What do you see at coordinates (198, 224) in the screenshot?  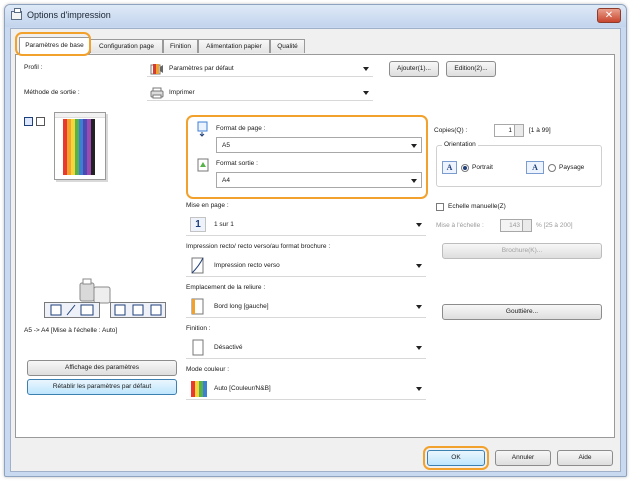 I see `layout-badge: 1` at bounding box center [198, 224].